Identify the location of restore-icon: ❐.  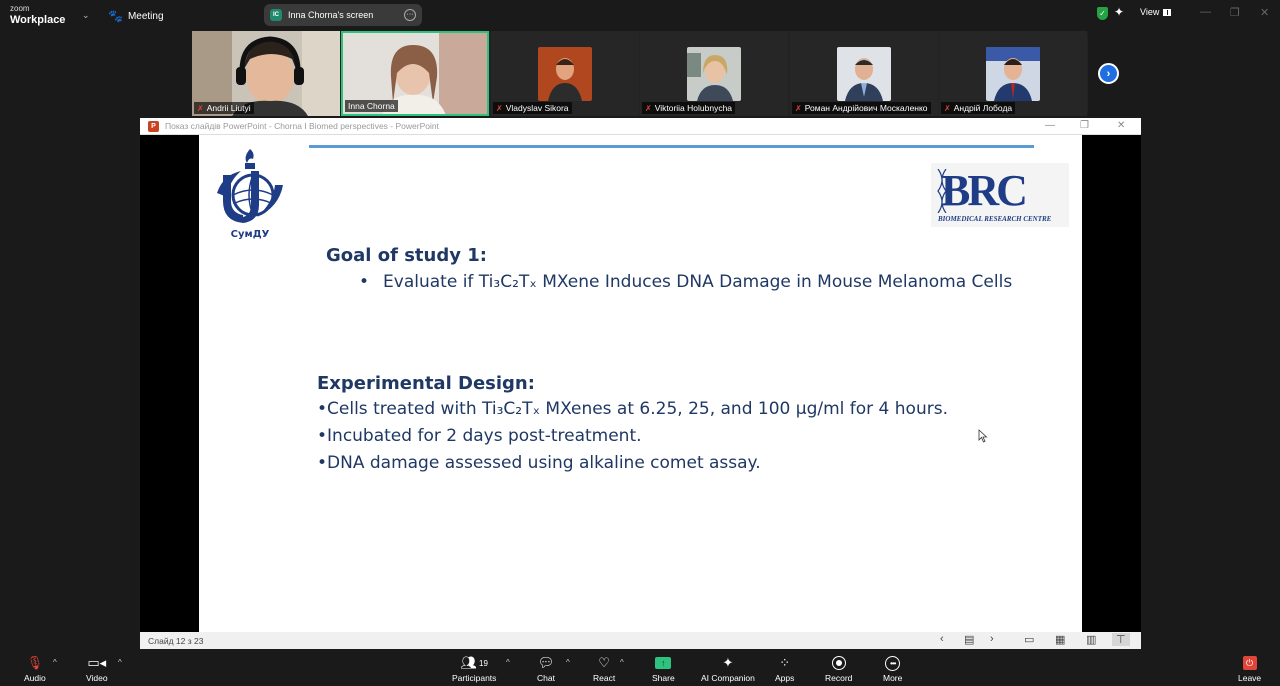
(1235, 12).